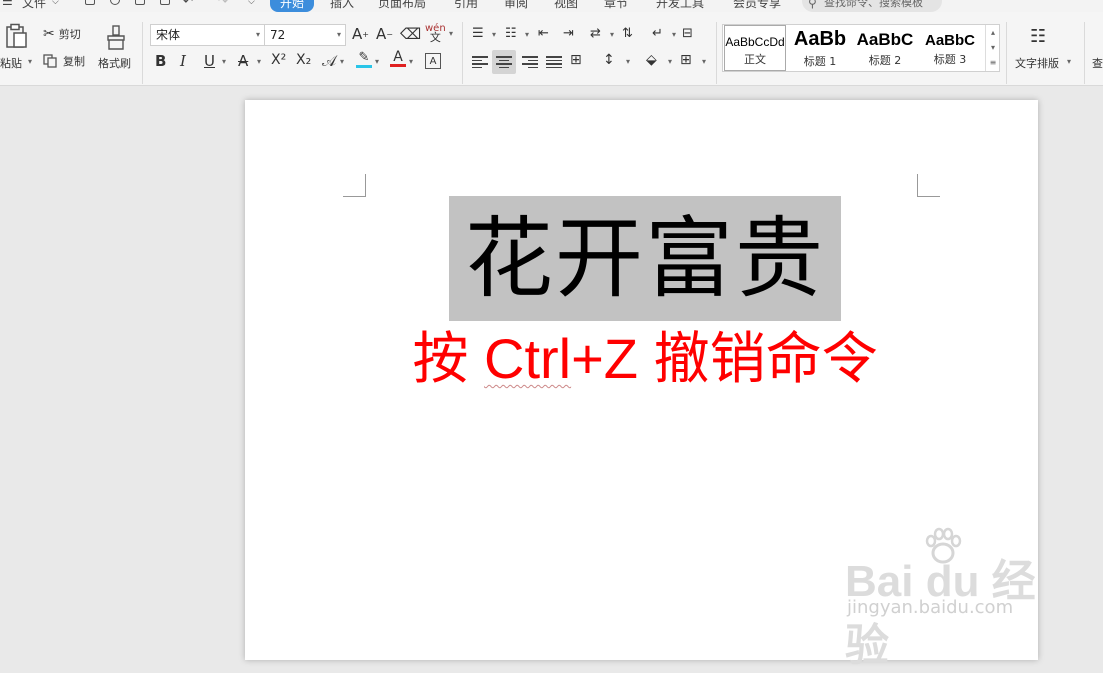 This screenshot has height=673, width=1103. I want to click on style-name: 标题 1, so click(820, 61).